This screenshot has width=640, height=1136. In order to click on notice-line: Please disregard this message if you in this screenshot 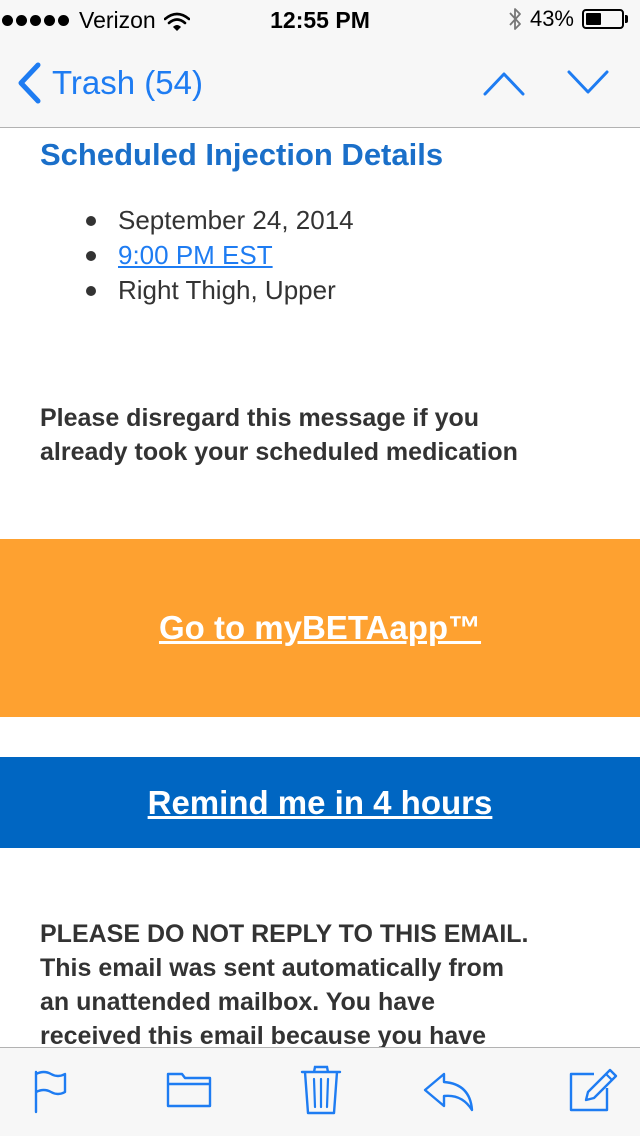, I will do `click(260, 418)`.